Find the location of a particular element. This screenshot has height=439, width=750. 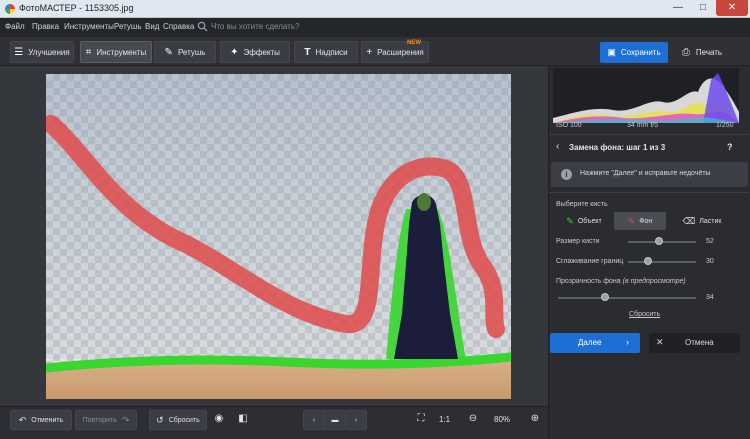

tab-effects: ✦ Эффекты is located at coordinates (255, 52).